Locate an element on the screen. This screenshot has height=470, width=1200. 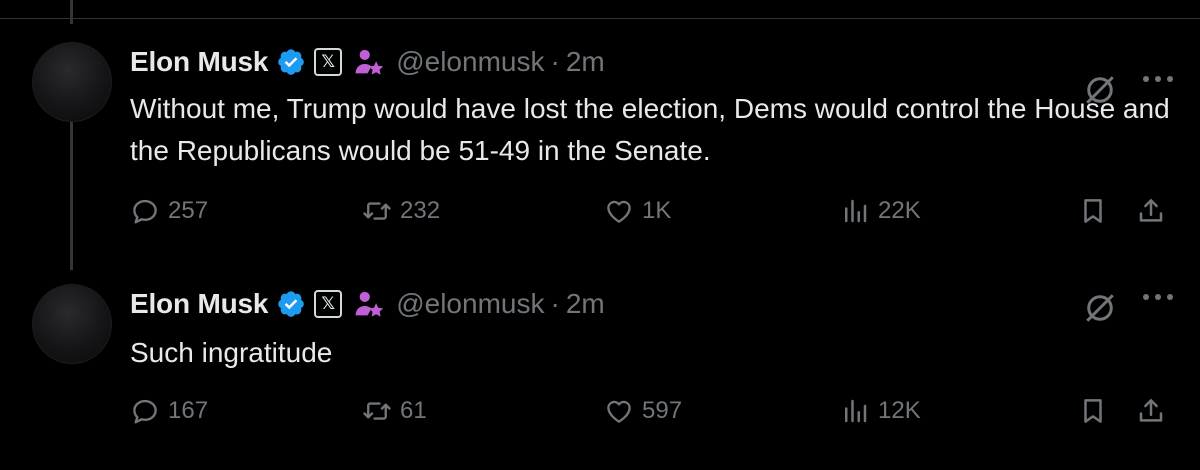
views-button: 12K is located at coordinates (880, 411).